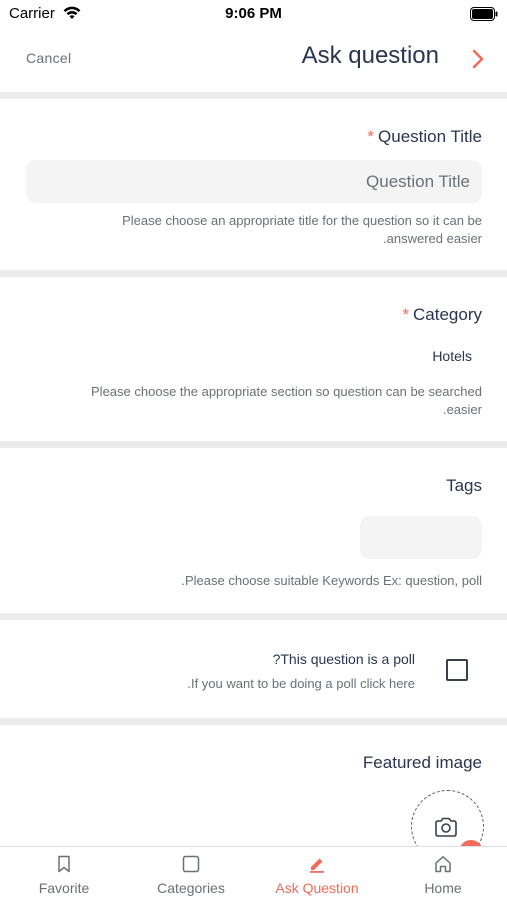  Describe the element at coordinates (452, 356) in the screenshot. I see `category-select: Hotels` at that location.